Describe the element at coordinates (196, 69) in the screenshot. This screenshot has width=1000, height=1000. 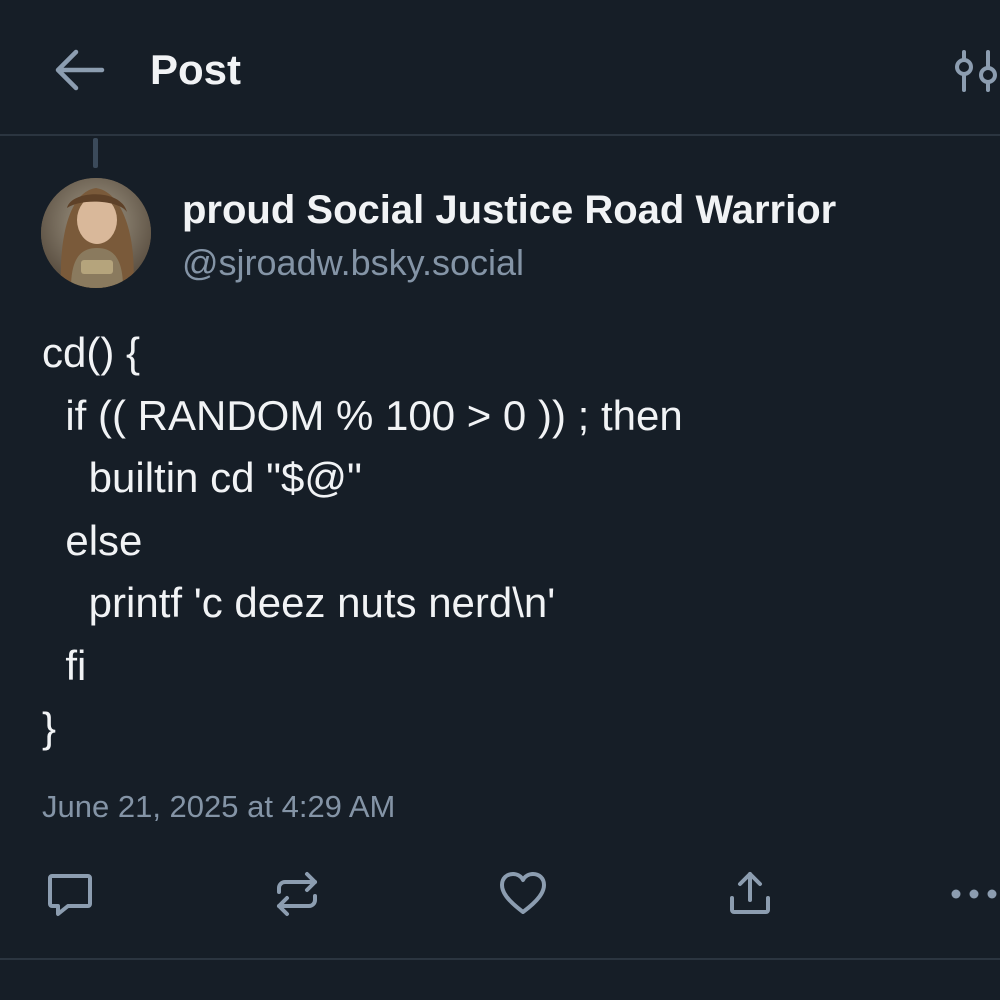
I see `page-title: Post` at that location.